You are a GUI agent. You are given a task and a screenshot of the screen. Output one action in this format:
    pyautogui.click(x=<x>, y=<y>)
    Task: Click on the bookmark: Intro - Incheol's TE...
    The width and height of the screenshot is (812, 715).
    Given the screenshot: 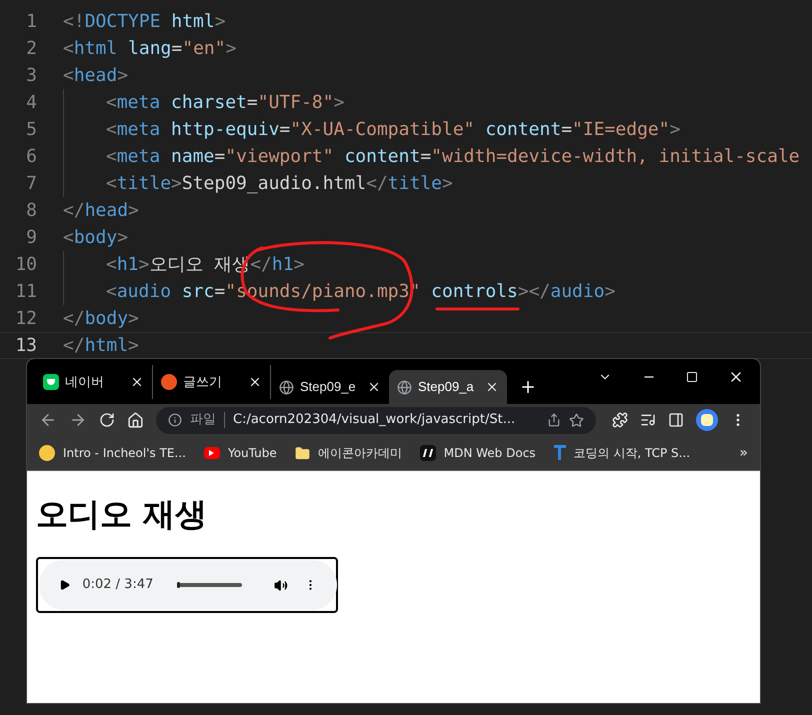 What is the action you would take?
    pyautogui.click(x=112, y=453)
    